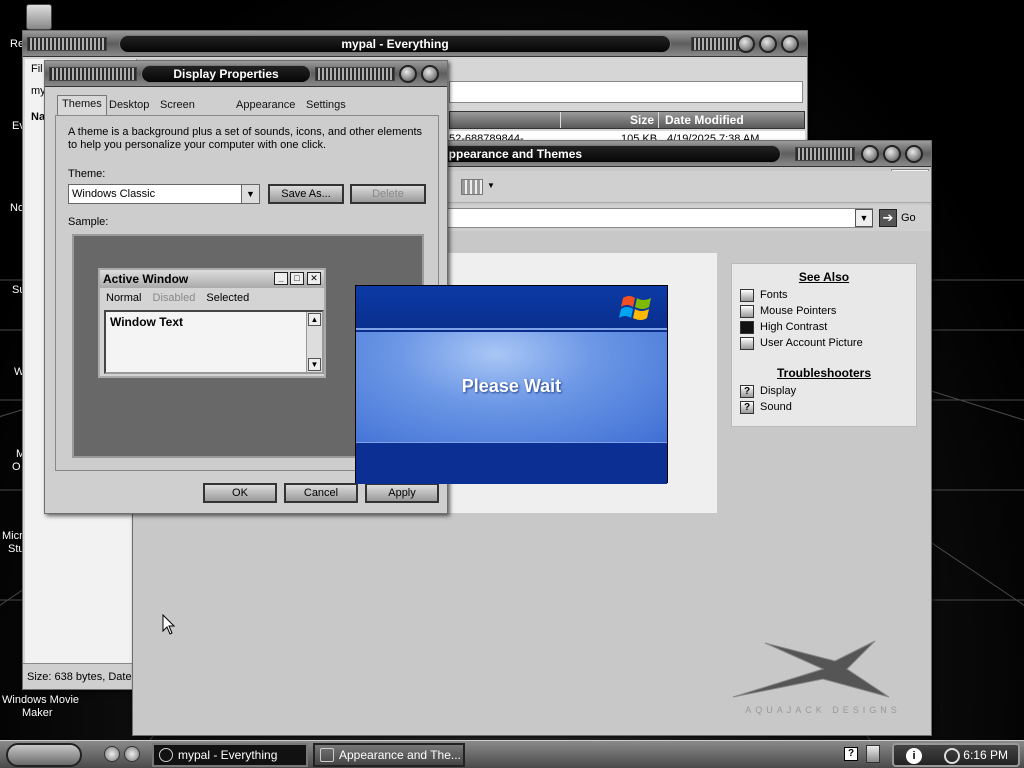  Describe the element at coordinates (609, 120) in the screenshot. I see `column-size: Size` at that location.